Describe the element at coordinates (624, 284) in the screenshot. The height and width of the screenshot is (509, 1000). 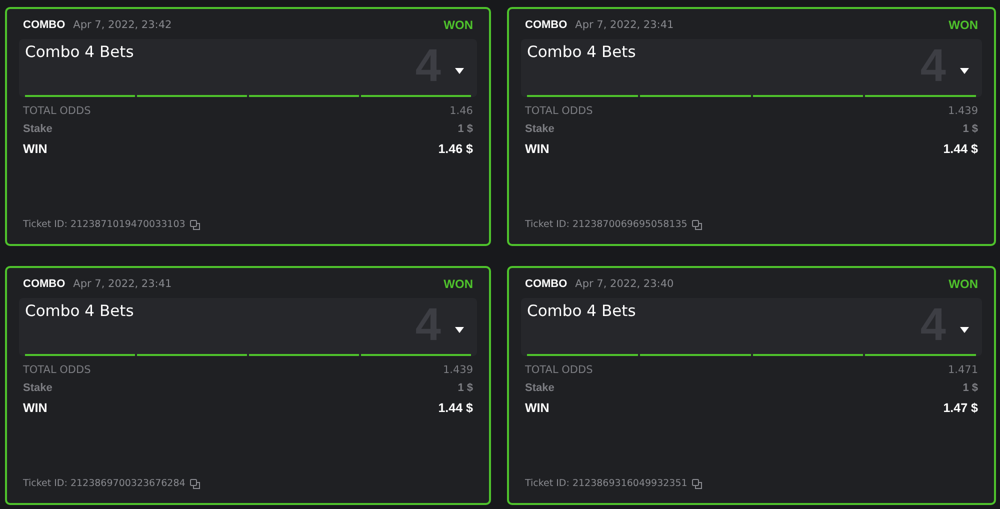
I see `bet-date: Apr 7, 2022, 23:40` at that location.